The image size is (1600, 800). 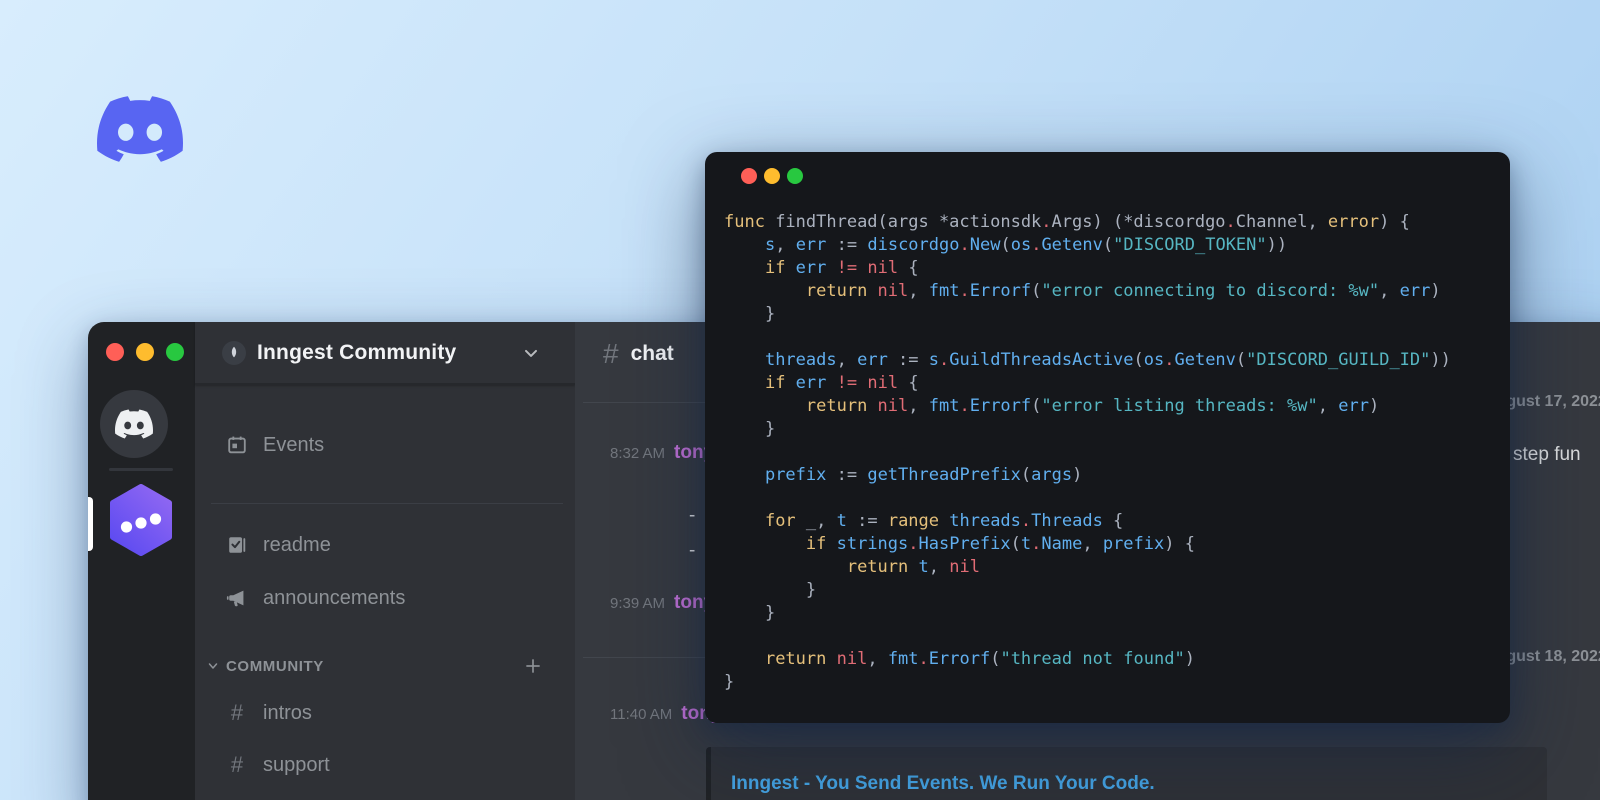 What do you see at coordinates (872, 544) in the screenshot?
I see `code-token: strings` at bounding box center [872, 544].